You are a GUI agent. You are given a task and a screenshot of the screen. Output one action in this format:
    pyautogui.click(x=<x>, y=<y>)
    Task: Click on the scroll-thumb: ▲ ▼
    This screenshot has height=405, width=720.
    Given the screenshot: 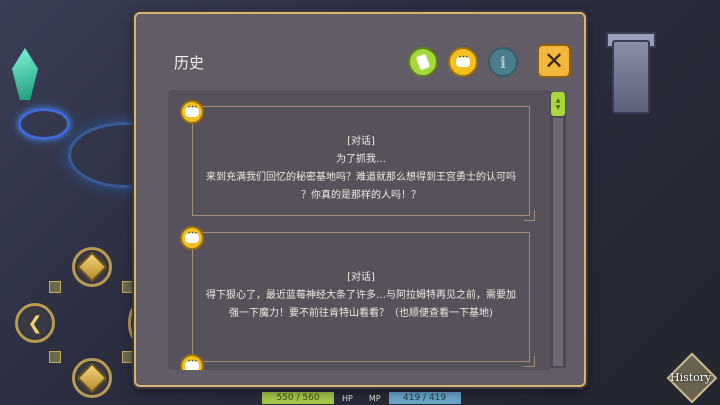 What is the action you would take?
    pyautogui.click(x=558, y=104)
    